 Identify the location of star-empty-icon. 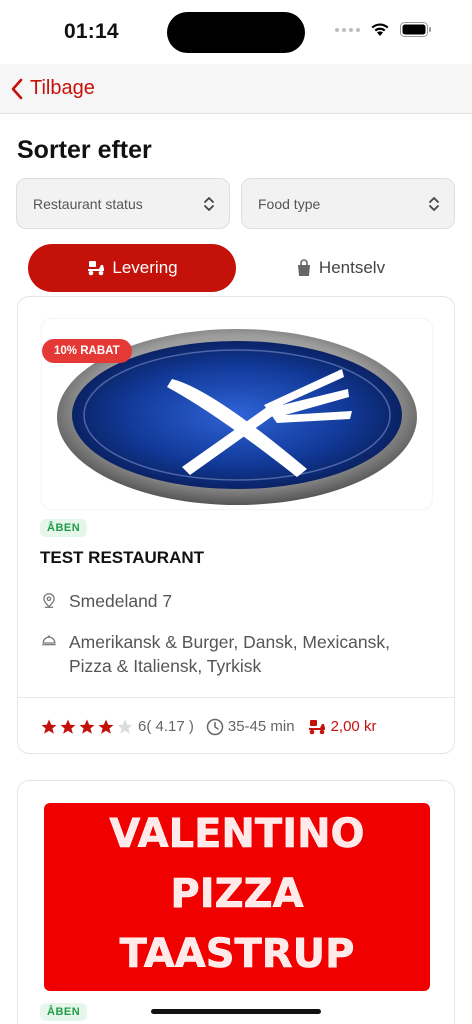
(125, 726).